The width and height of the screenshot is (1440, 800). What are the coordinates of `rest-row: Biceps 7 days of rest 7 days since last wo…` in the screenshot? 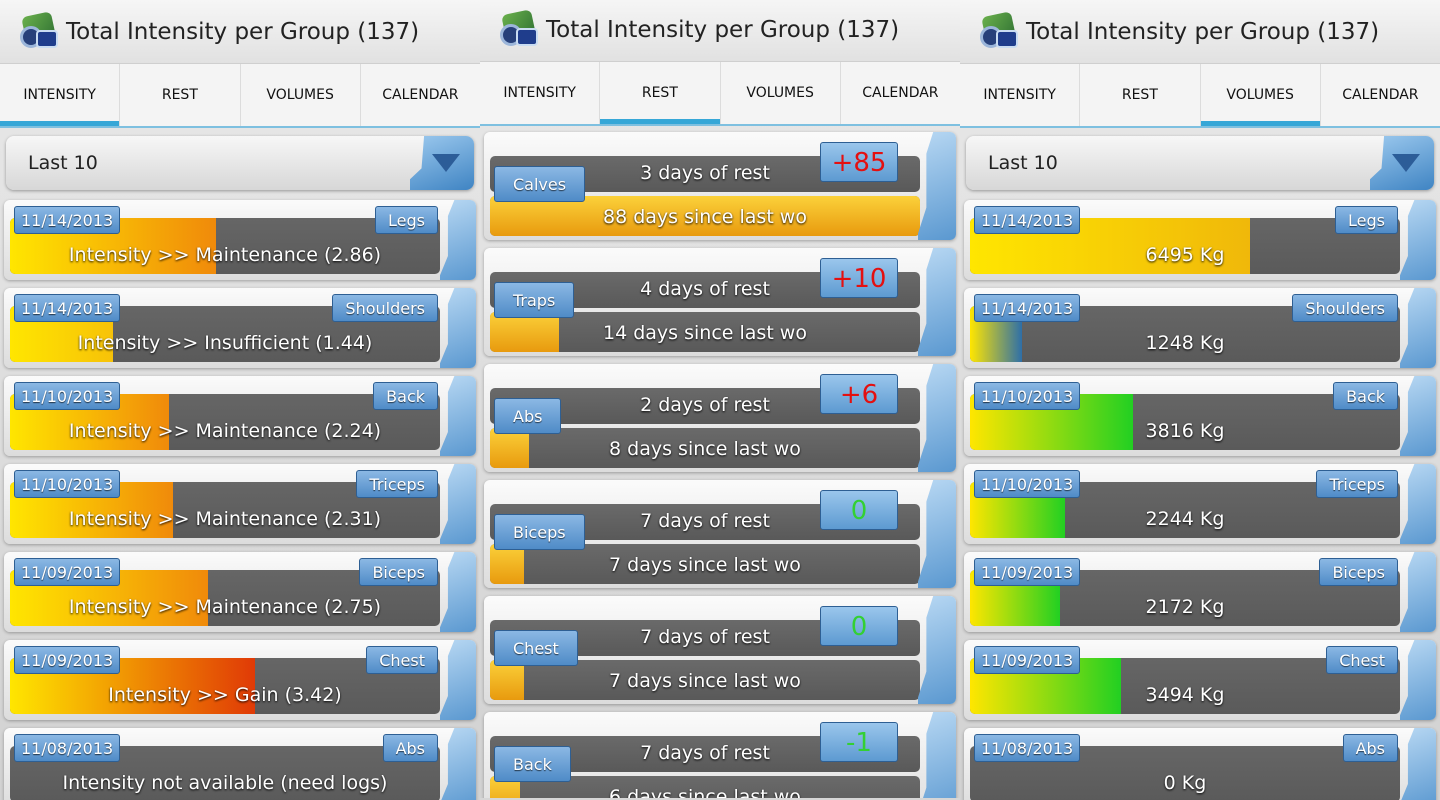 It's located at (720, 534).